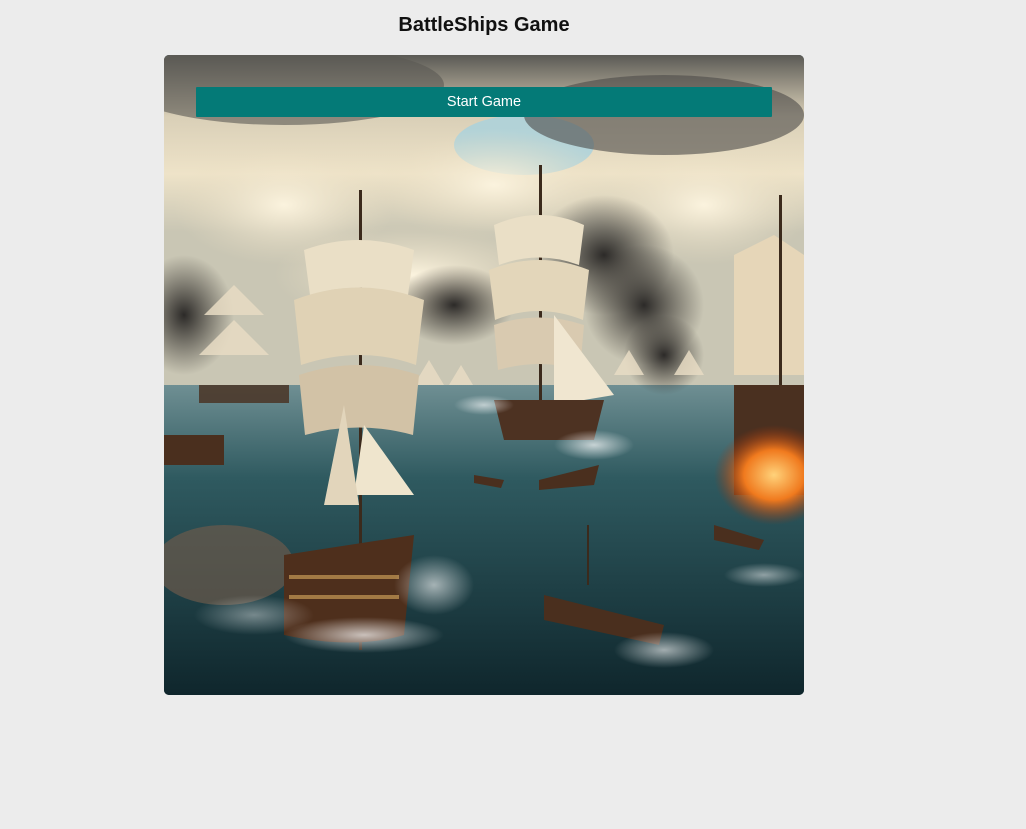  What do you see at coordinates (484, 102) in the screenshot?
I see `start-game-button: Start Game` at bounding box center [484, 102].